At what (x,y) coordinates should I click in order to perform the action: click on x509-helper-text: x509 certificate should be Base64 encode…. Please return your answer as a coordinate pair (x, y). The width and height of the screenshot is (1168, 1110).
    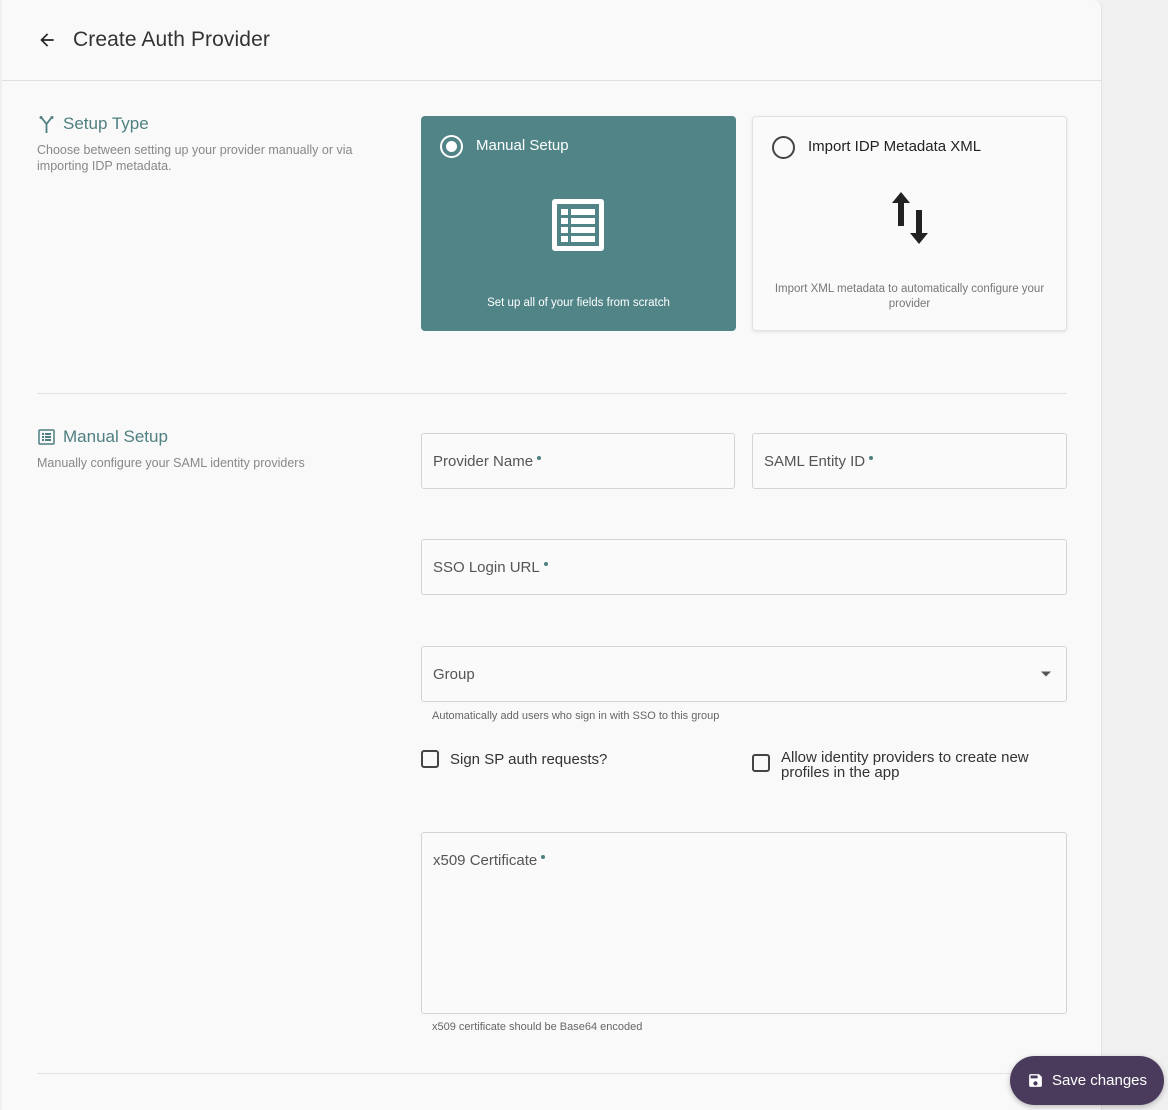
    Looking at the image, I should click on (537, 1027).